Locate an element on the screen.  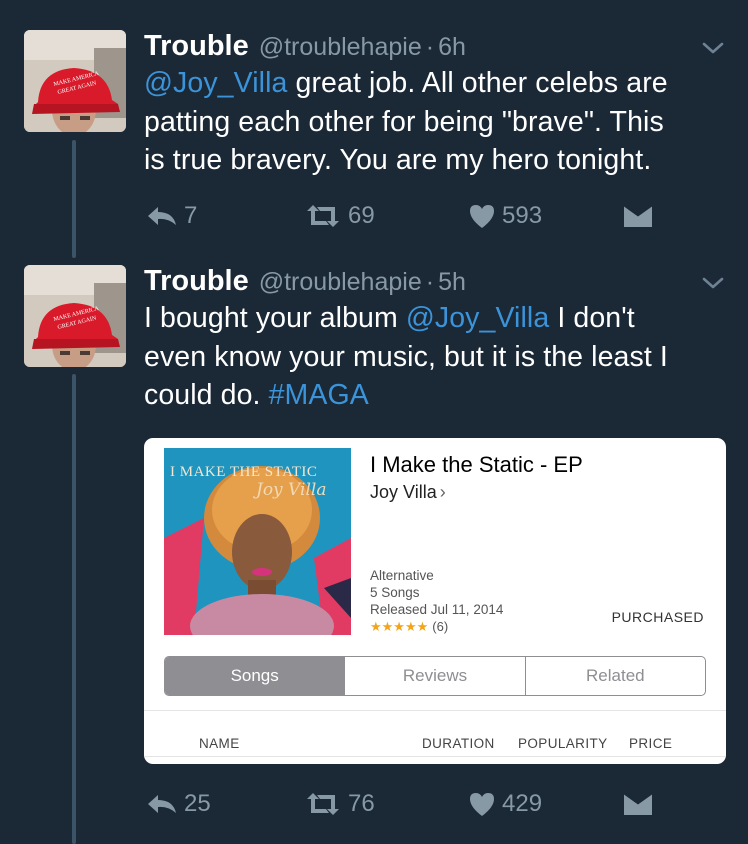
like-count: 429 is located at coordinates (522, 803).